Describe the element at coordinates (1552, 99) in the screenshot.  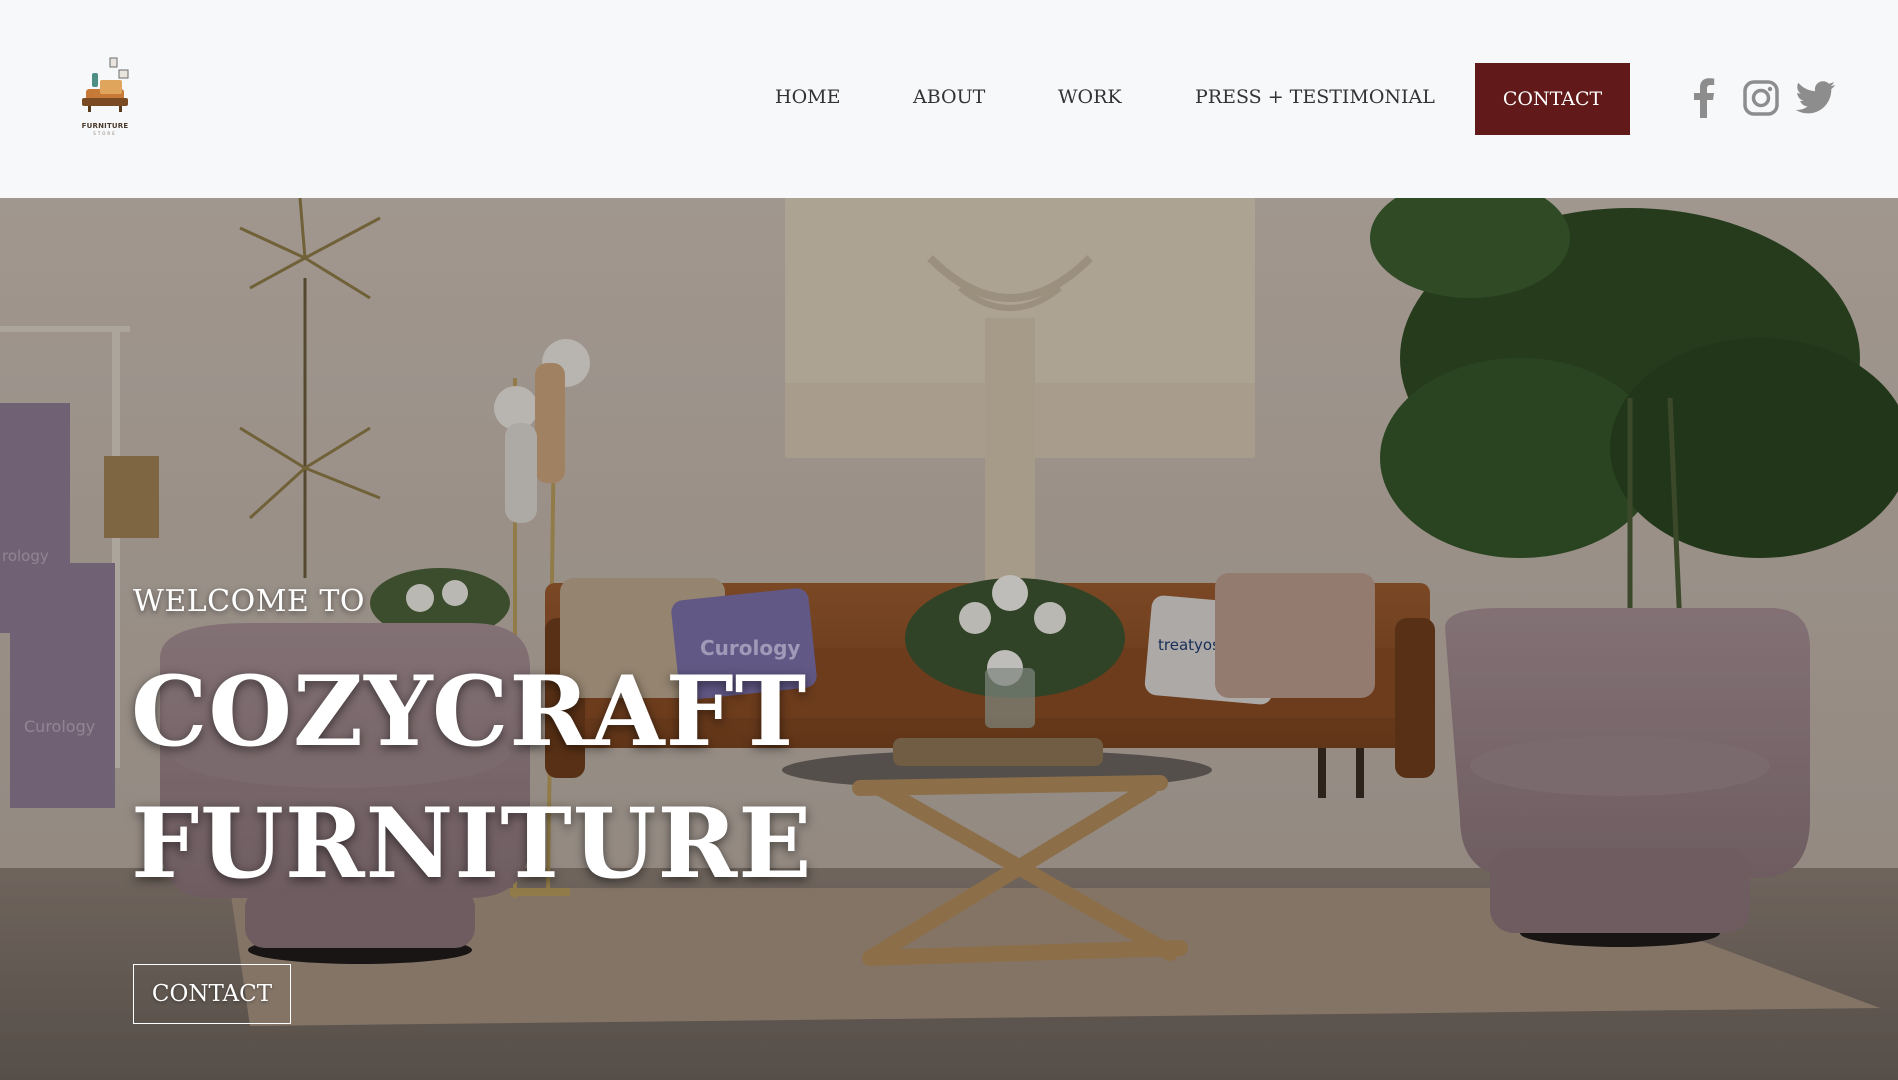
I see `nav-contact-button: CONTACT` at that location.